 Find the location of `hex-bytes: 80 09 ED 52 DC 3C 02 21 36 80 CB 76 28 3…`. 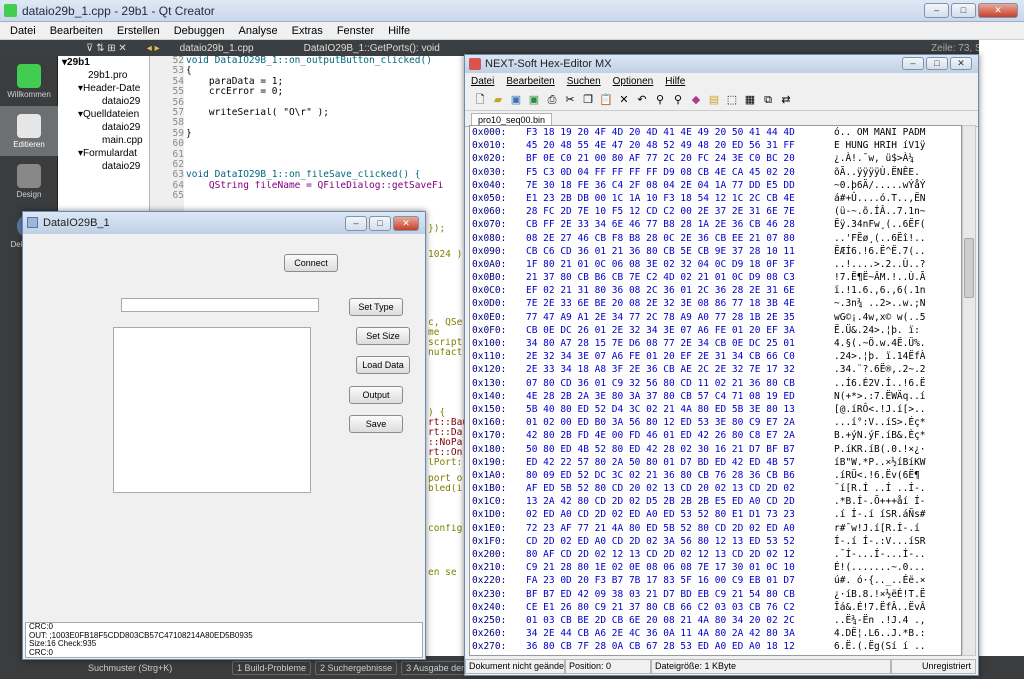

hex-bytes: 80 09 ED 52 DC 3C 02 21 36 80 CB 76 28 3… is located at coordinates (680, 475).